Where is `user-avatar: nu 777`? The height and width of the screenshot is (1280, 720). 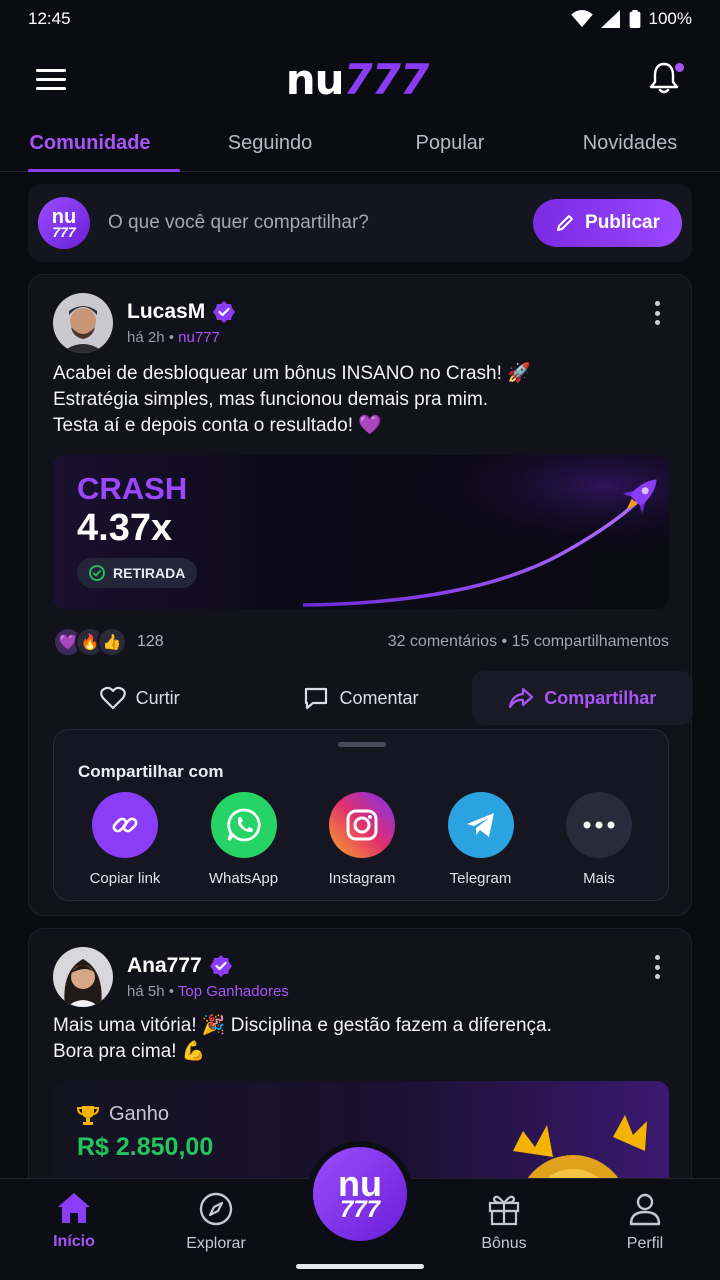
user-avatar: nu 777 is located at coordinates (64, 223).